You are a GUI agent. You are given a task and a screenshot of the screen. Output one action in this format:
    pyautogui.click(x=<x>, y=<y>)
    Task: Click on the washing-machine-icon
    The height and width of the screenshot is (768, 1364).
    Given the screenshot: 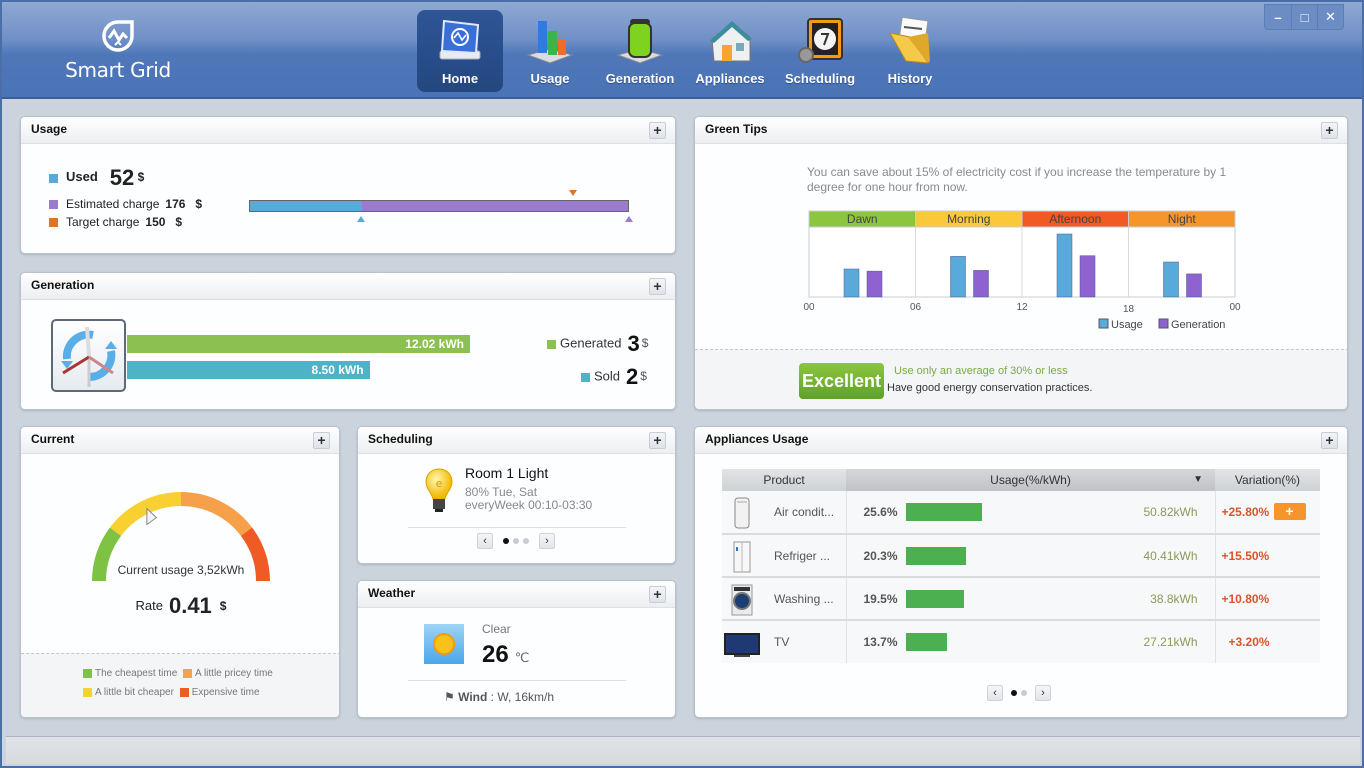 What is the action you would take?
    pyautogui.click(x=742, y=600)
    